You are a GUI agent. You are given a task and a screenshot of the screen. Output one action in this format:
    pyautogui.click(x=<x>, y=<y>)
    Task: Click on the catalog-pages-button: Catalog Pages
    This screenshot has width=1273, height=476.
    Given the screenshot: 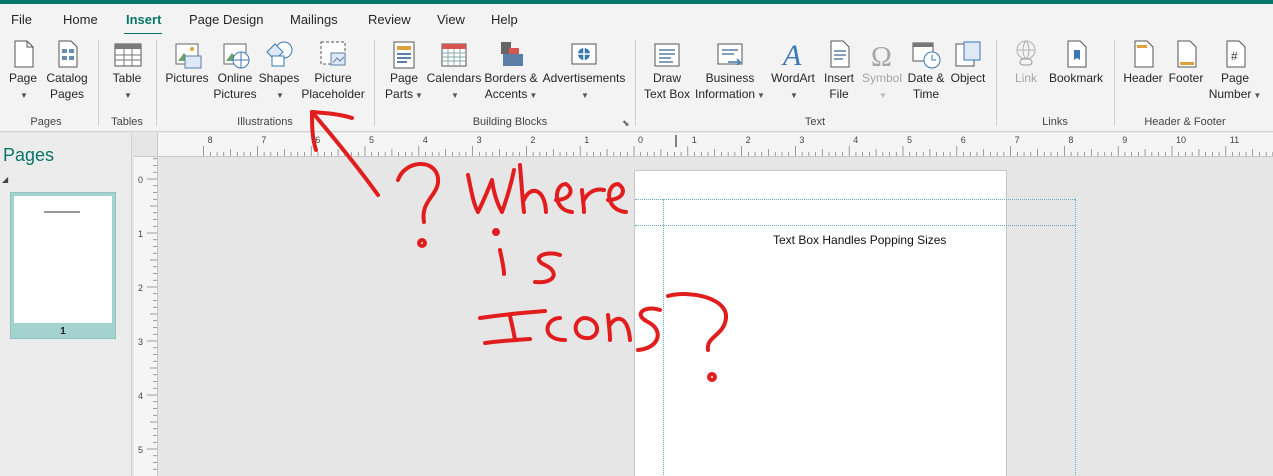 What is the action you would take?
    pyautogui.click(x=67, y=70)
    